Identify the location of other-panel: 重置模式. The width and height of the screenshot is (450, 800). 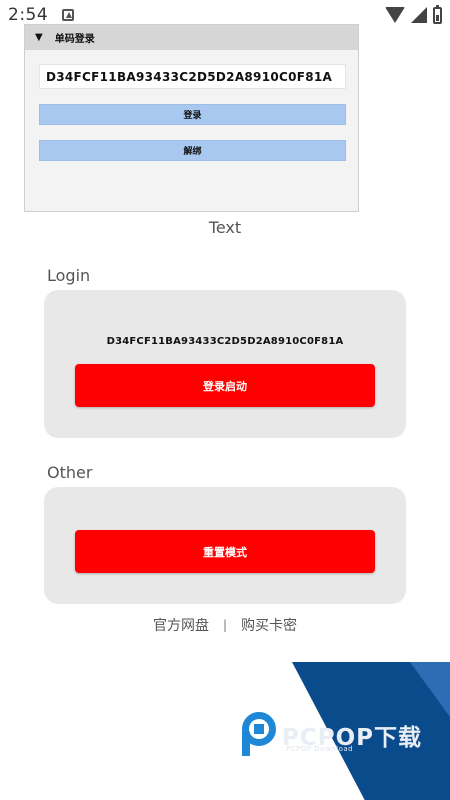
(225, 545).